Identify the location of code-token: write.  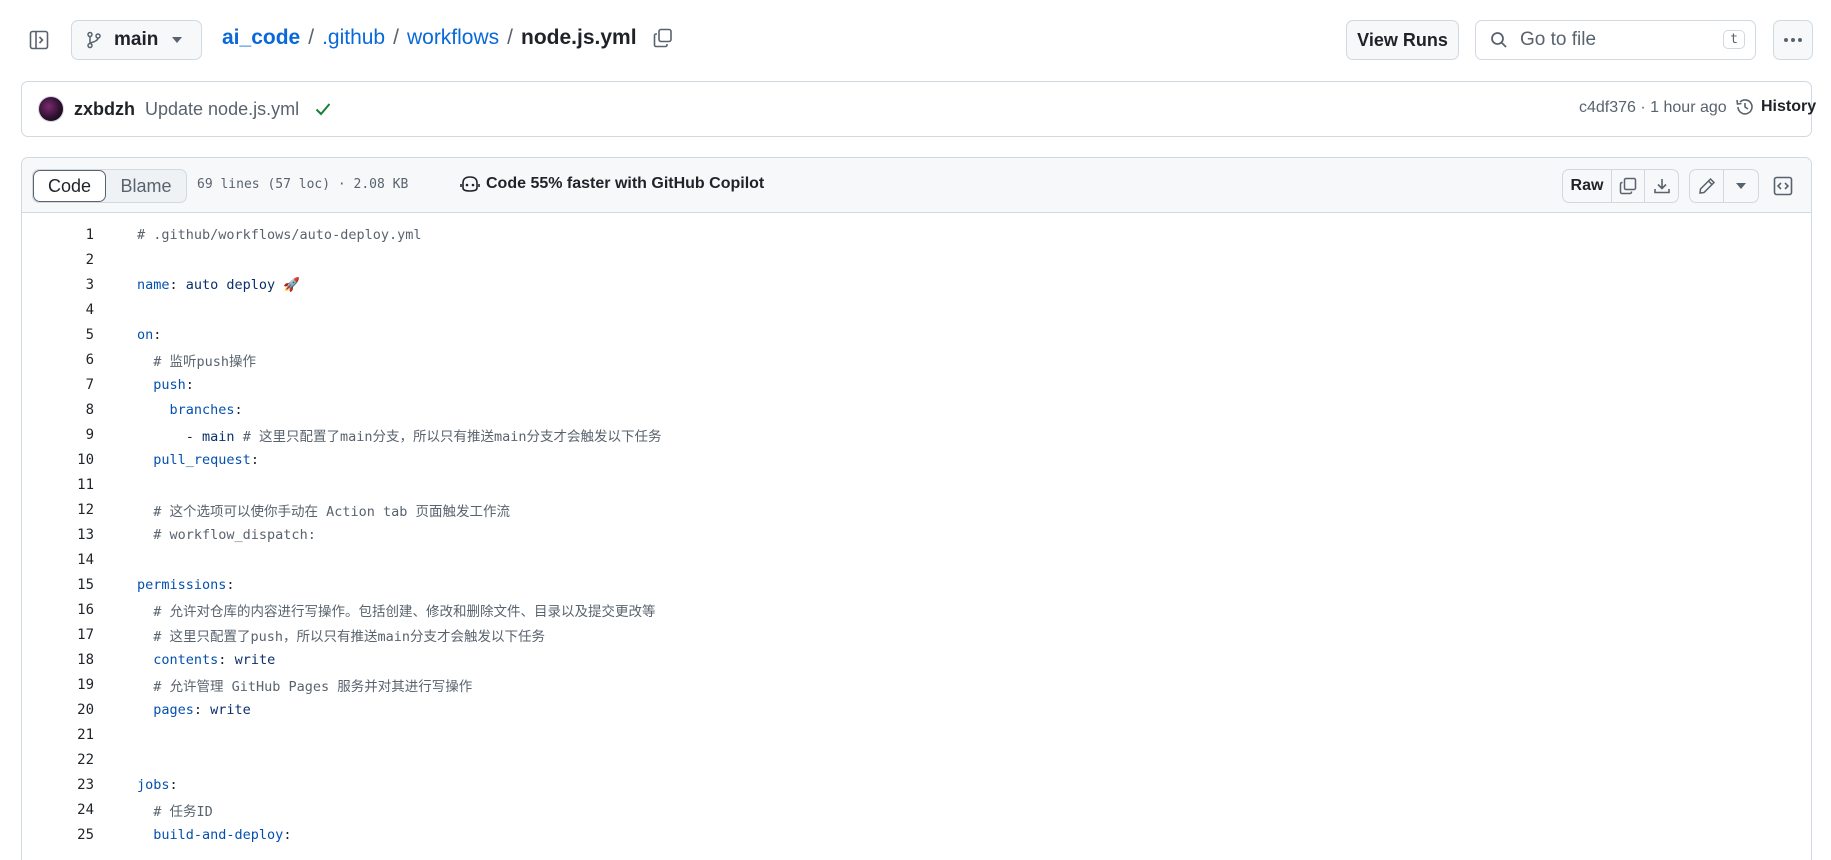
(255, 659).